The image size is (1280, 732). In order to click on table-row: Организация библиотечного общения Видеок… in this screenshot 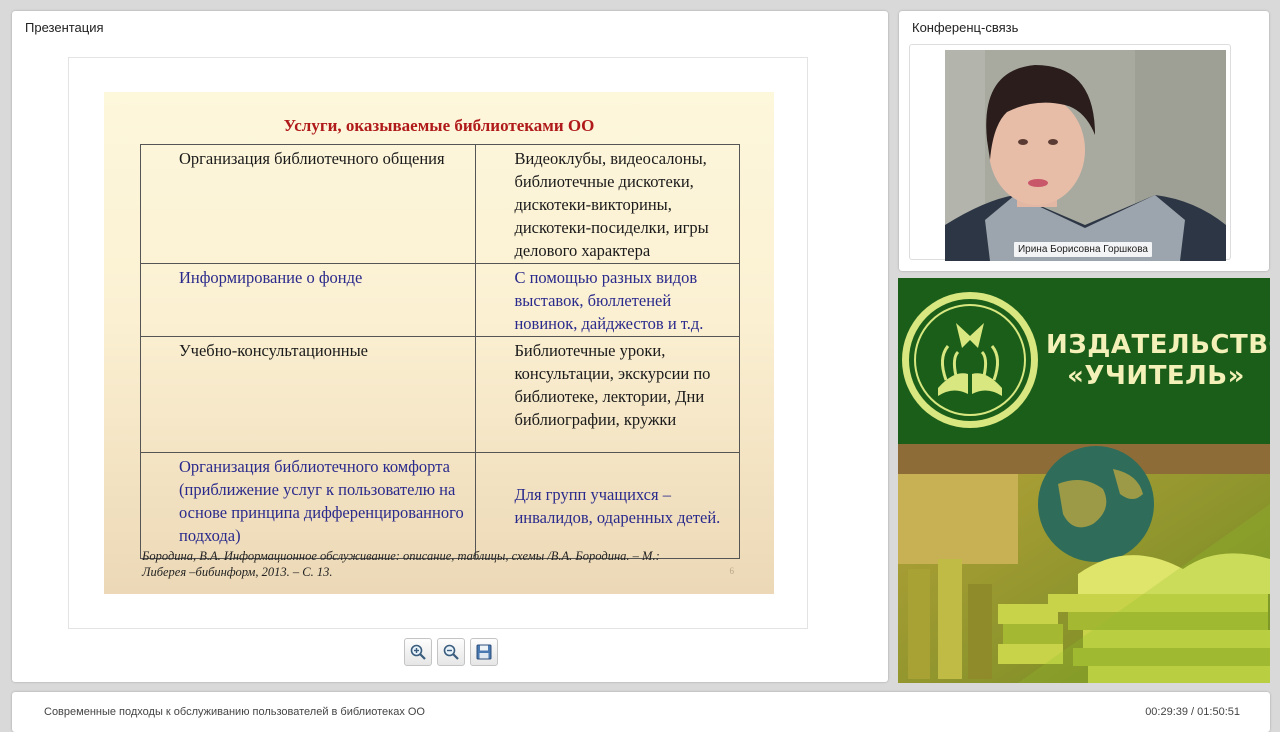, I will do `click(439, 204)`.